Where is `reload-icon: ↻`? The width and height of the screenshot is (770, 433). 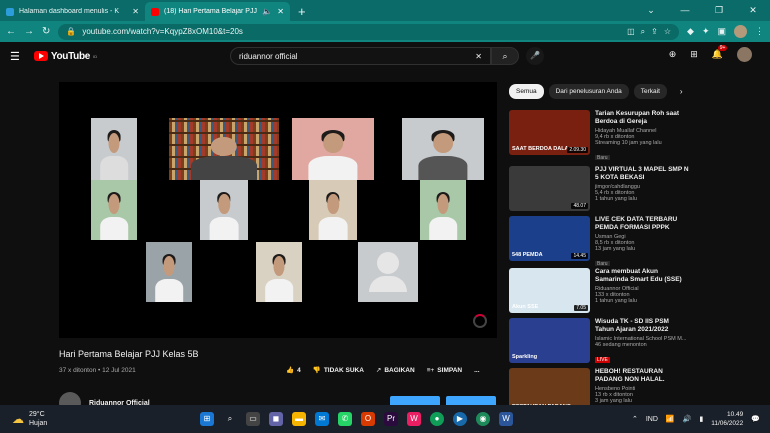
reload-icon: ↻ is located at coordinates (46, 31).